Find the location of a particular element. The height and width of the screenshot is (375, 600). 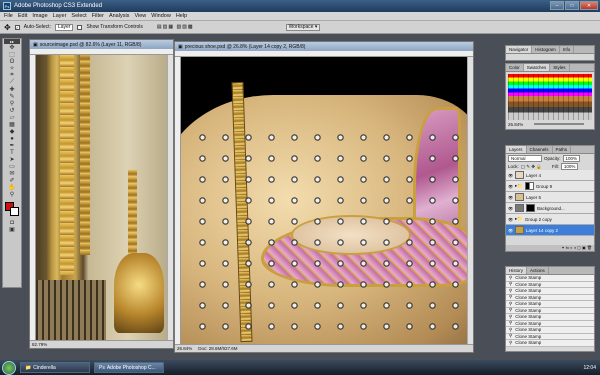

path-select-icon: ➤ is located at coordinates (12, 159).